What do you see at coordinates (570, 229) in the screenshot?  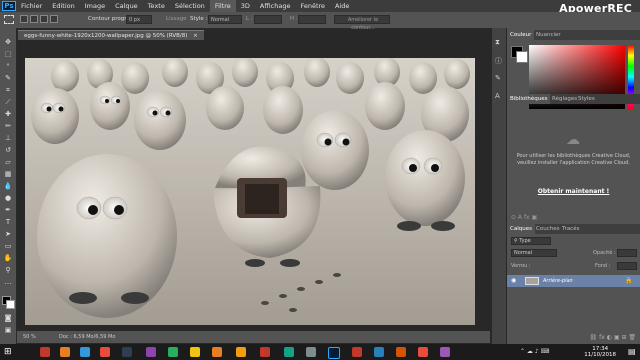 I see `tab-traces: Tracés` at bounding box center [570, 229].